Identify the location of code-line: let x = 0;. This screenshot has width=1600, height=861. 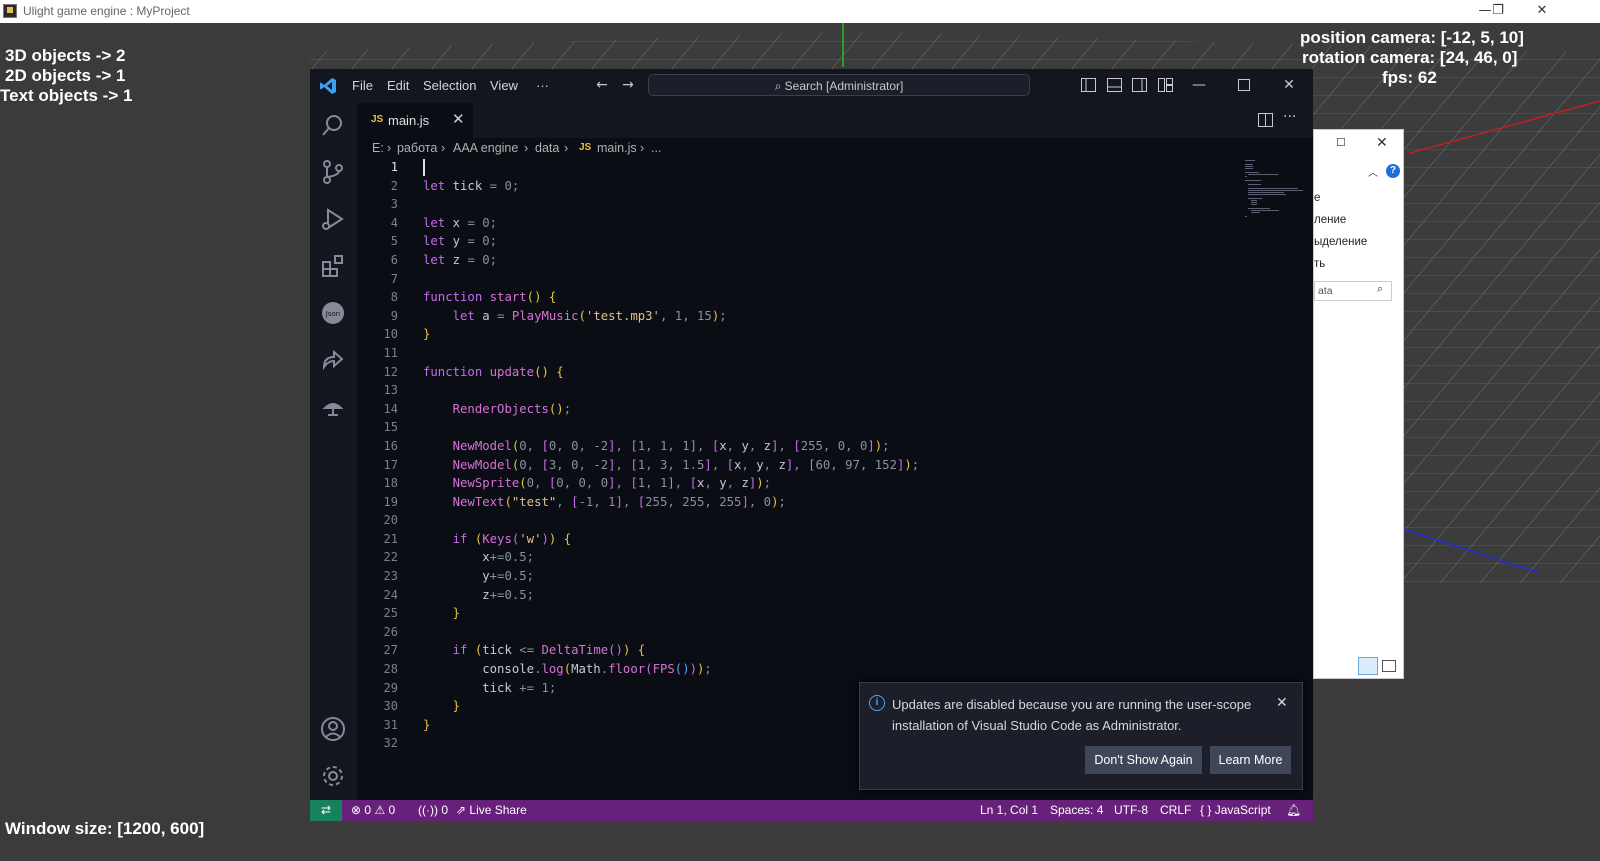
(823, 223).